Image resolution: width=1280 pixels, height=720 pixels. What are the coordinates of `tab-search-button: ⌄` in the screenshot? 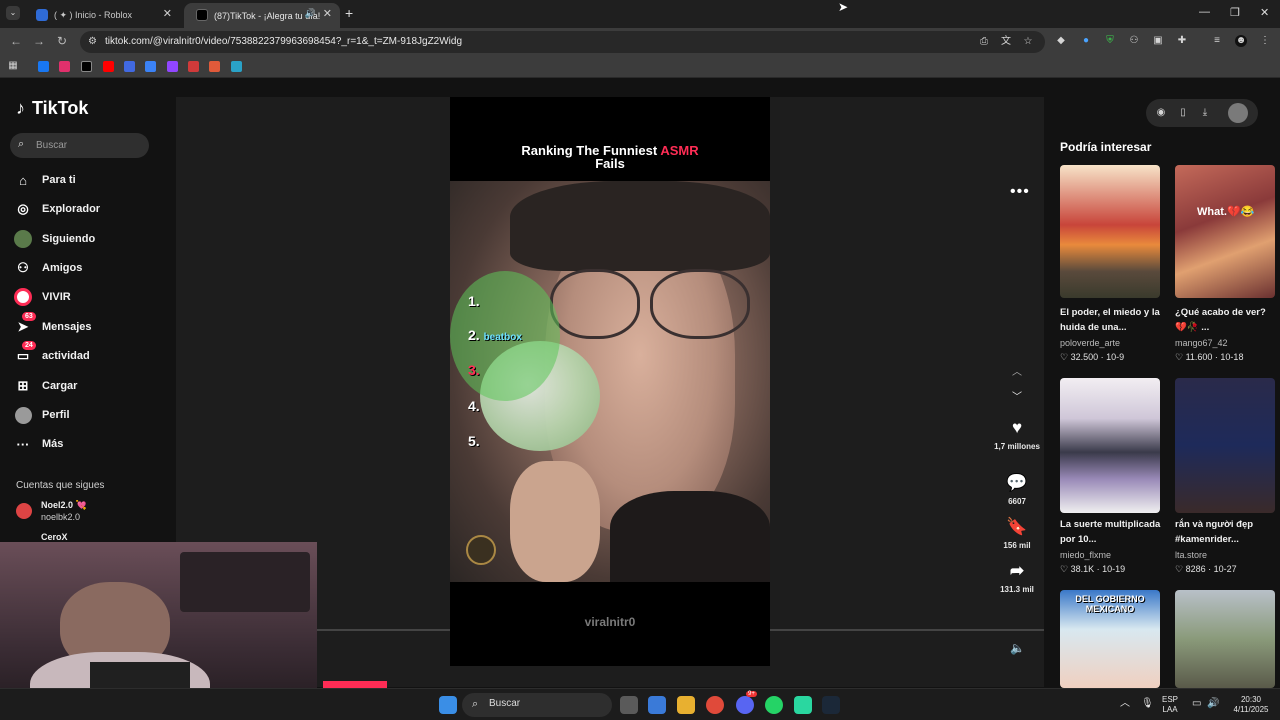 It's located at (13, 13).